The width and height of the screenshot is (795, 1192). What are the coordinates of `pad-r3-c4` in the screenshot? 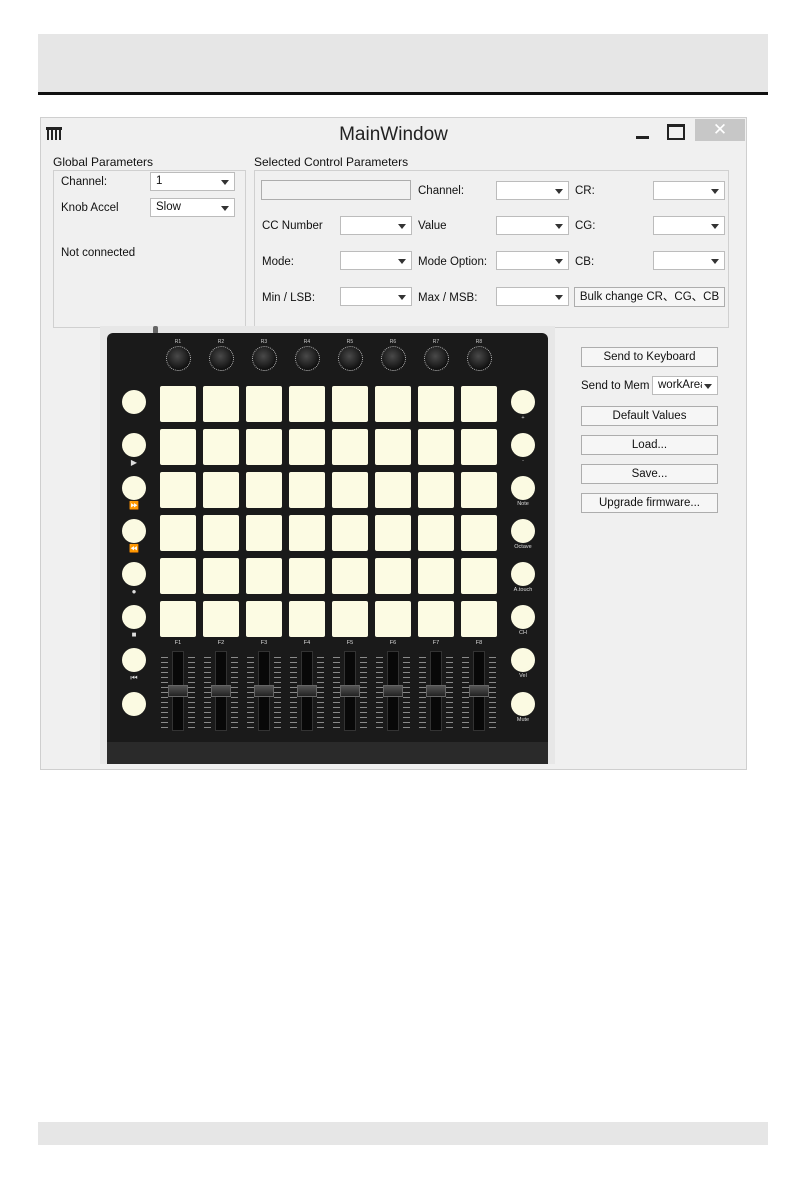 It's located at (307, 490).